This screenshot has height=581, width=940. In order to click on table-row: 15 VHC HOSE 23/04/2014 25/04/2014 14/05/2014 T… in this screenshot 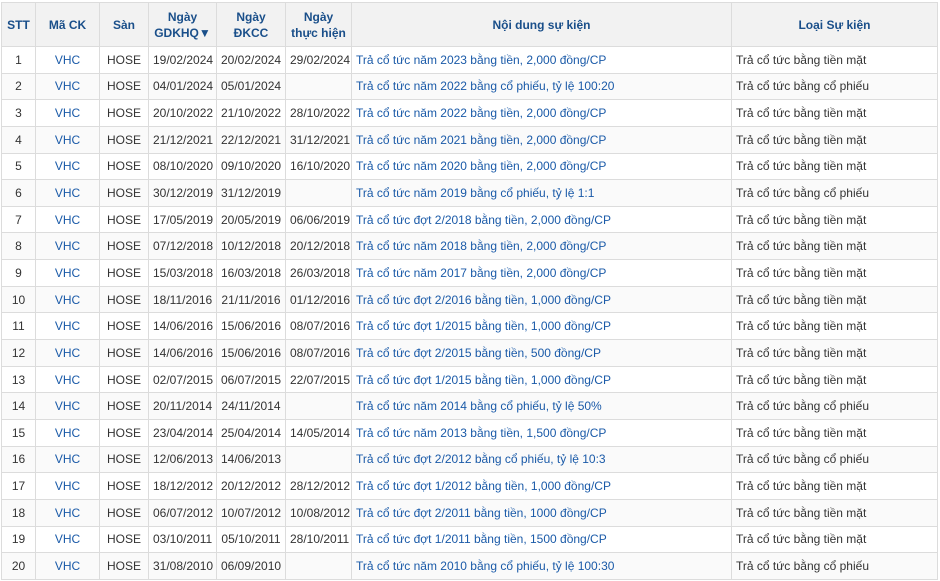, I will do `click(469, 432)`.